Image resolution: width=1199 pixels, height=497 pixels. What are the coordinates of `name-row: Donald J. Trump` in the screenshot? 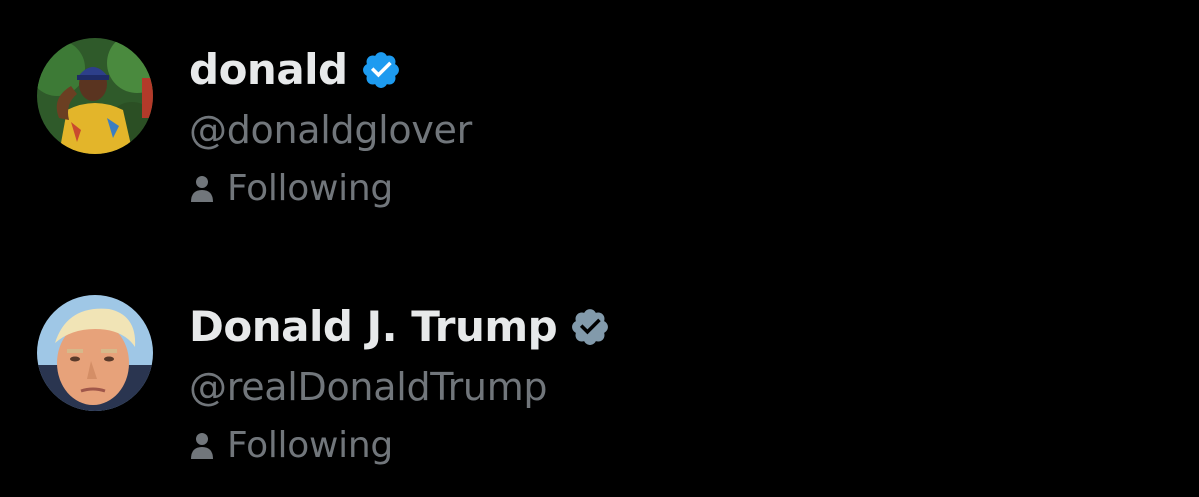 It's located at (400, 327).